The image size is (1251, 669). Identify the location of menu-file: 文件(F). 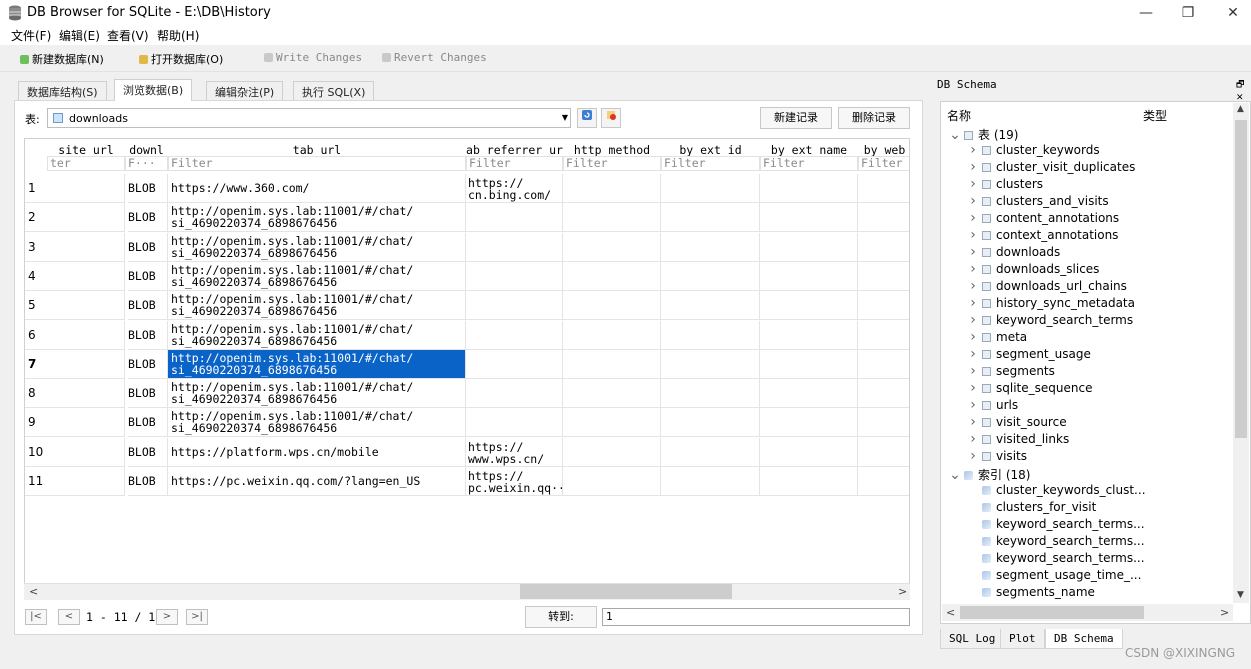
(31, 35).